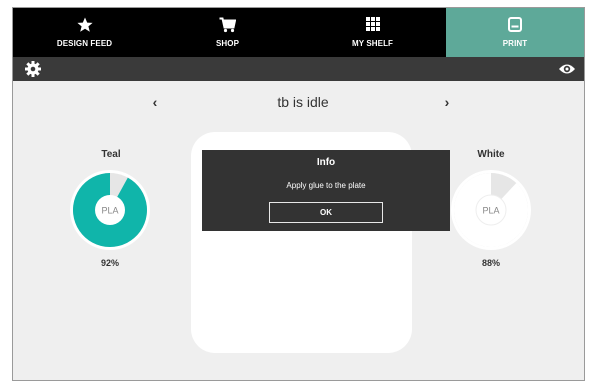 This screenshot has height=382, width=593. I want to click on nav-label: PRINT, so click(515, 43).